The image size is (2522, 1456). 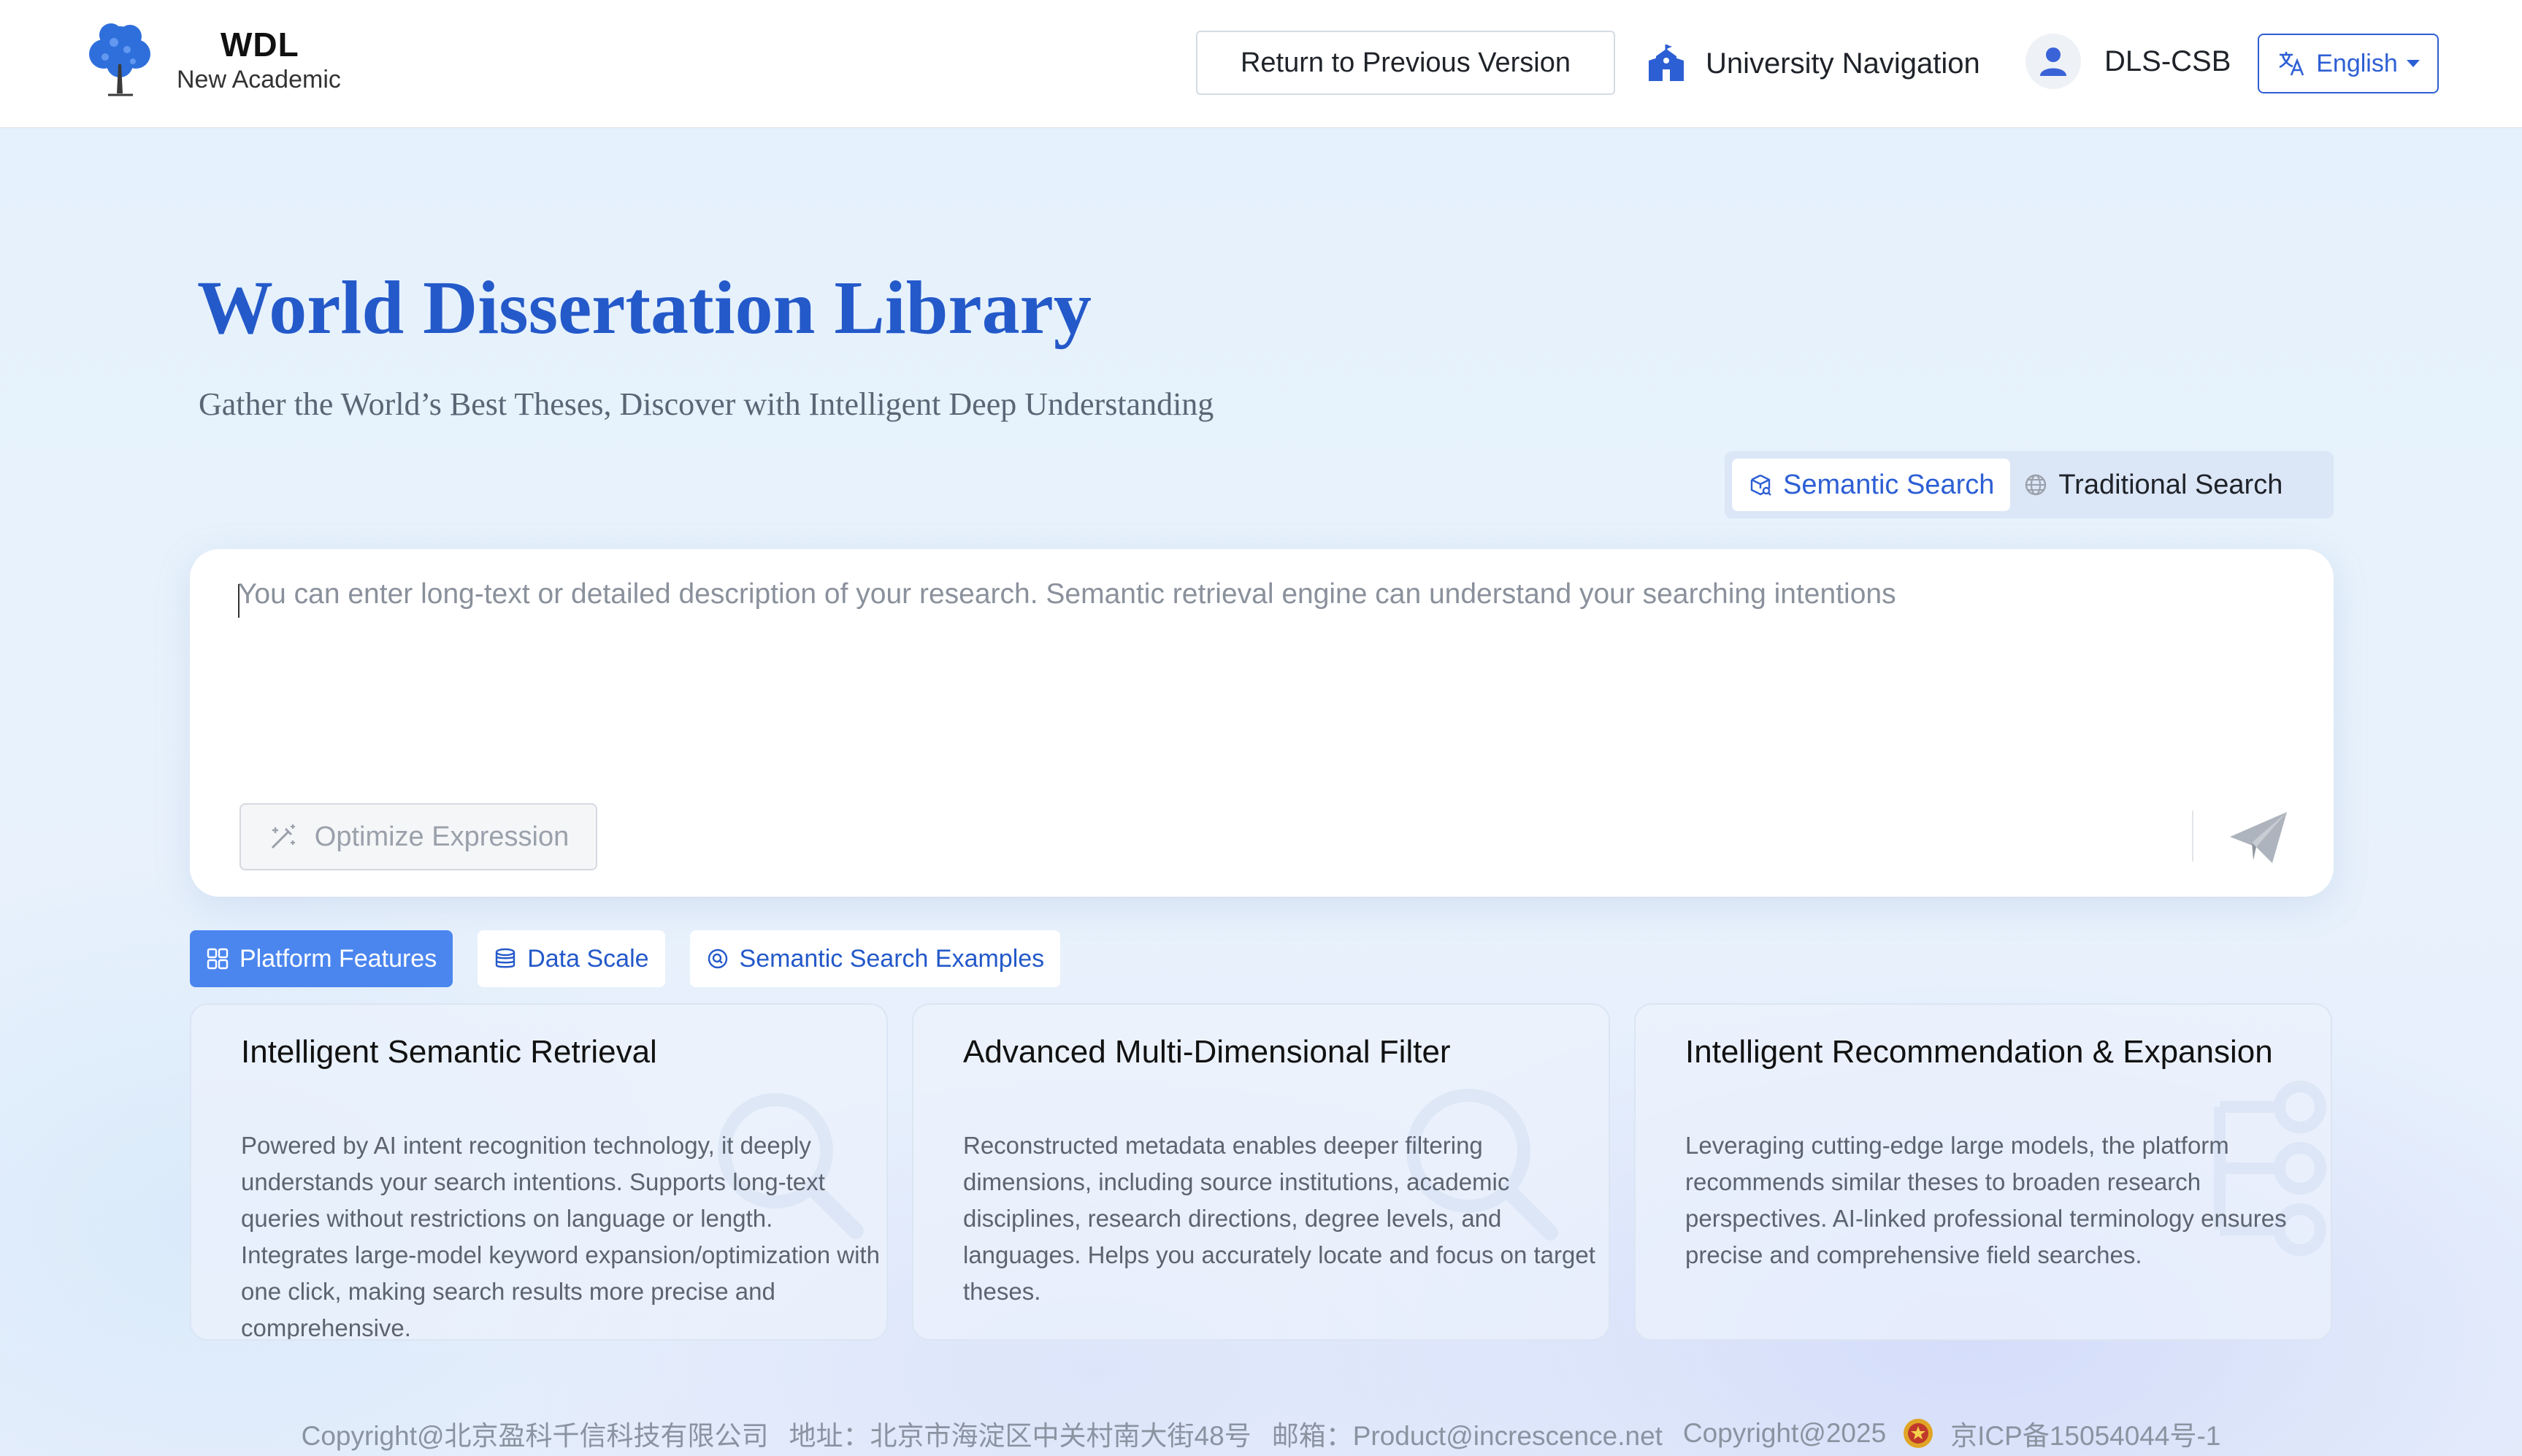 What do you see at coordinates (2085, 1433) in the screenshot?
I see `footer-icp: 京ICP备15054044号-1` at bounding box center [2085, 1433].